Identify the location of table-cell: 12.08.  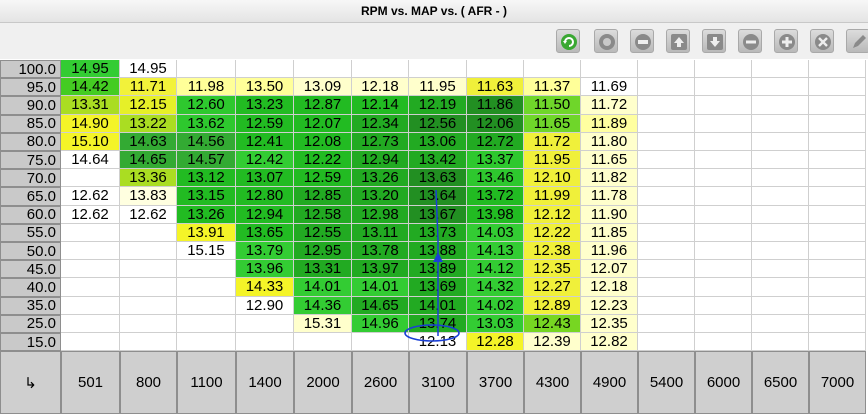
(323, 141).